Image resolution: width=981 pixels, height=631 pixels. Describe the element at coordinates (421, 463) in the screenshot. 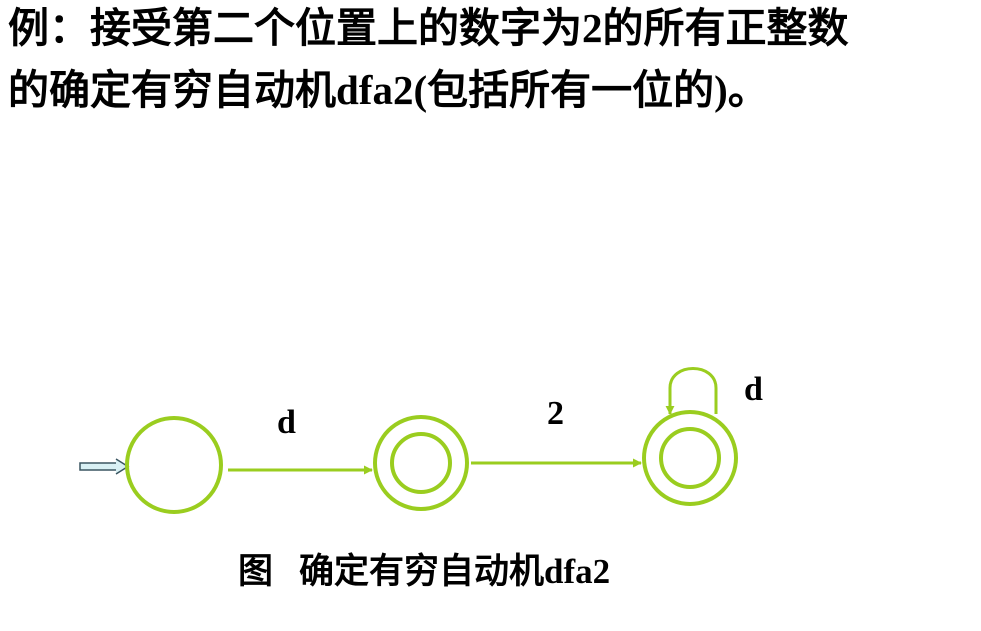

I see `state-q1` at that location.